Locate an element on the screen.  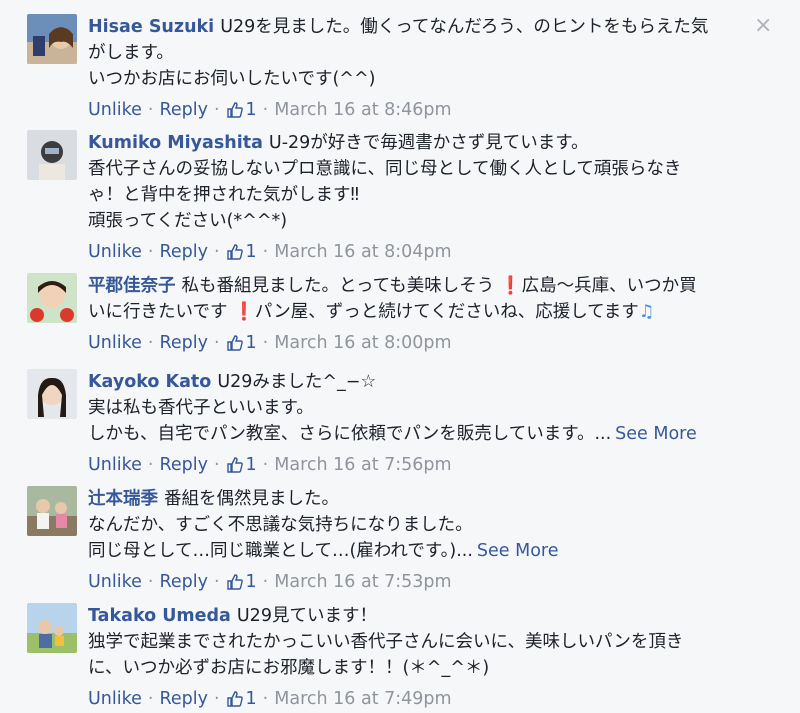
comment-text: U-29が好きで毎週書かさず見ています。 is located at coordinates (428, 143).